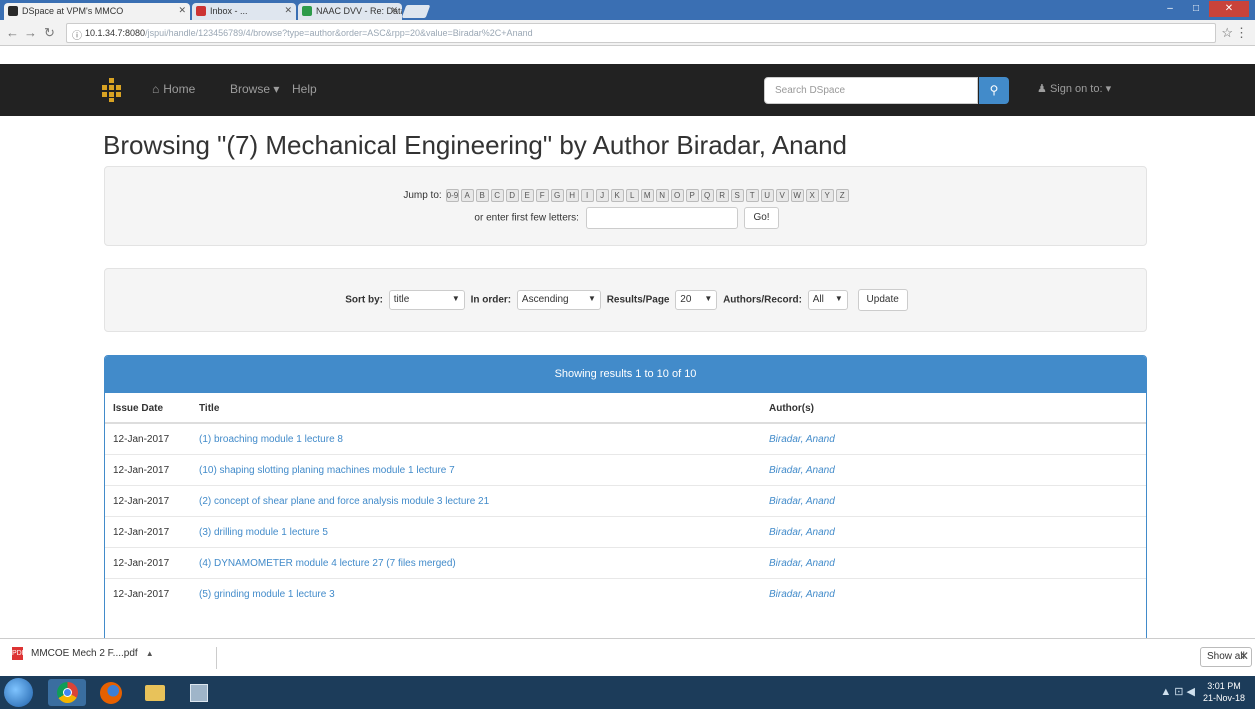 This screenshot has height=709, width=1255. I want to click on jump-to-button: B, so click(482, 195).